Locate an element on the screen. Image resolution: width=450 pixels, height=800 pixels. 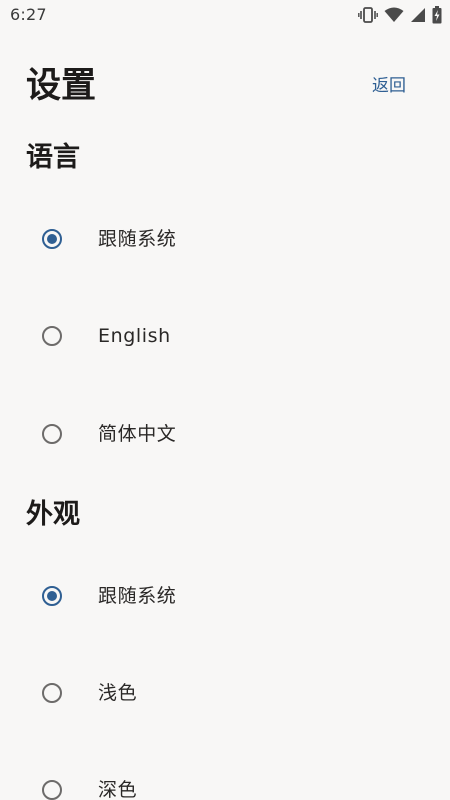
vibrate-icon is located at coordinates (368, 15).